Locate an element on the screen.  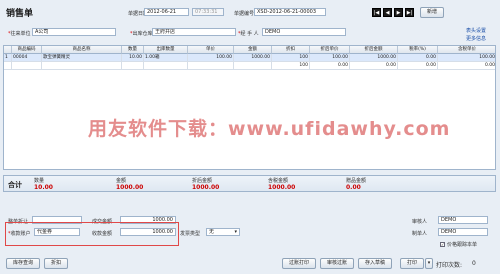
row2-price is located at coordinates (211, 66).